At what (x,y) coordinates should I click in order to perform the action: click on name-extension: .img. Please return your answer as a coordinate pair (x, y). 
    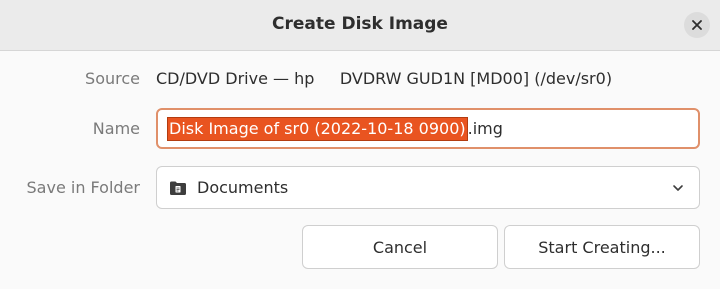
    Looking at the image, I should click on (485, 128).